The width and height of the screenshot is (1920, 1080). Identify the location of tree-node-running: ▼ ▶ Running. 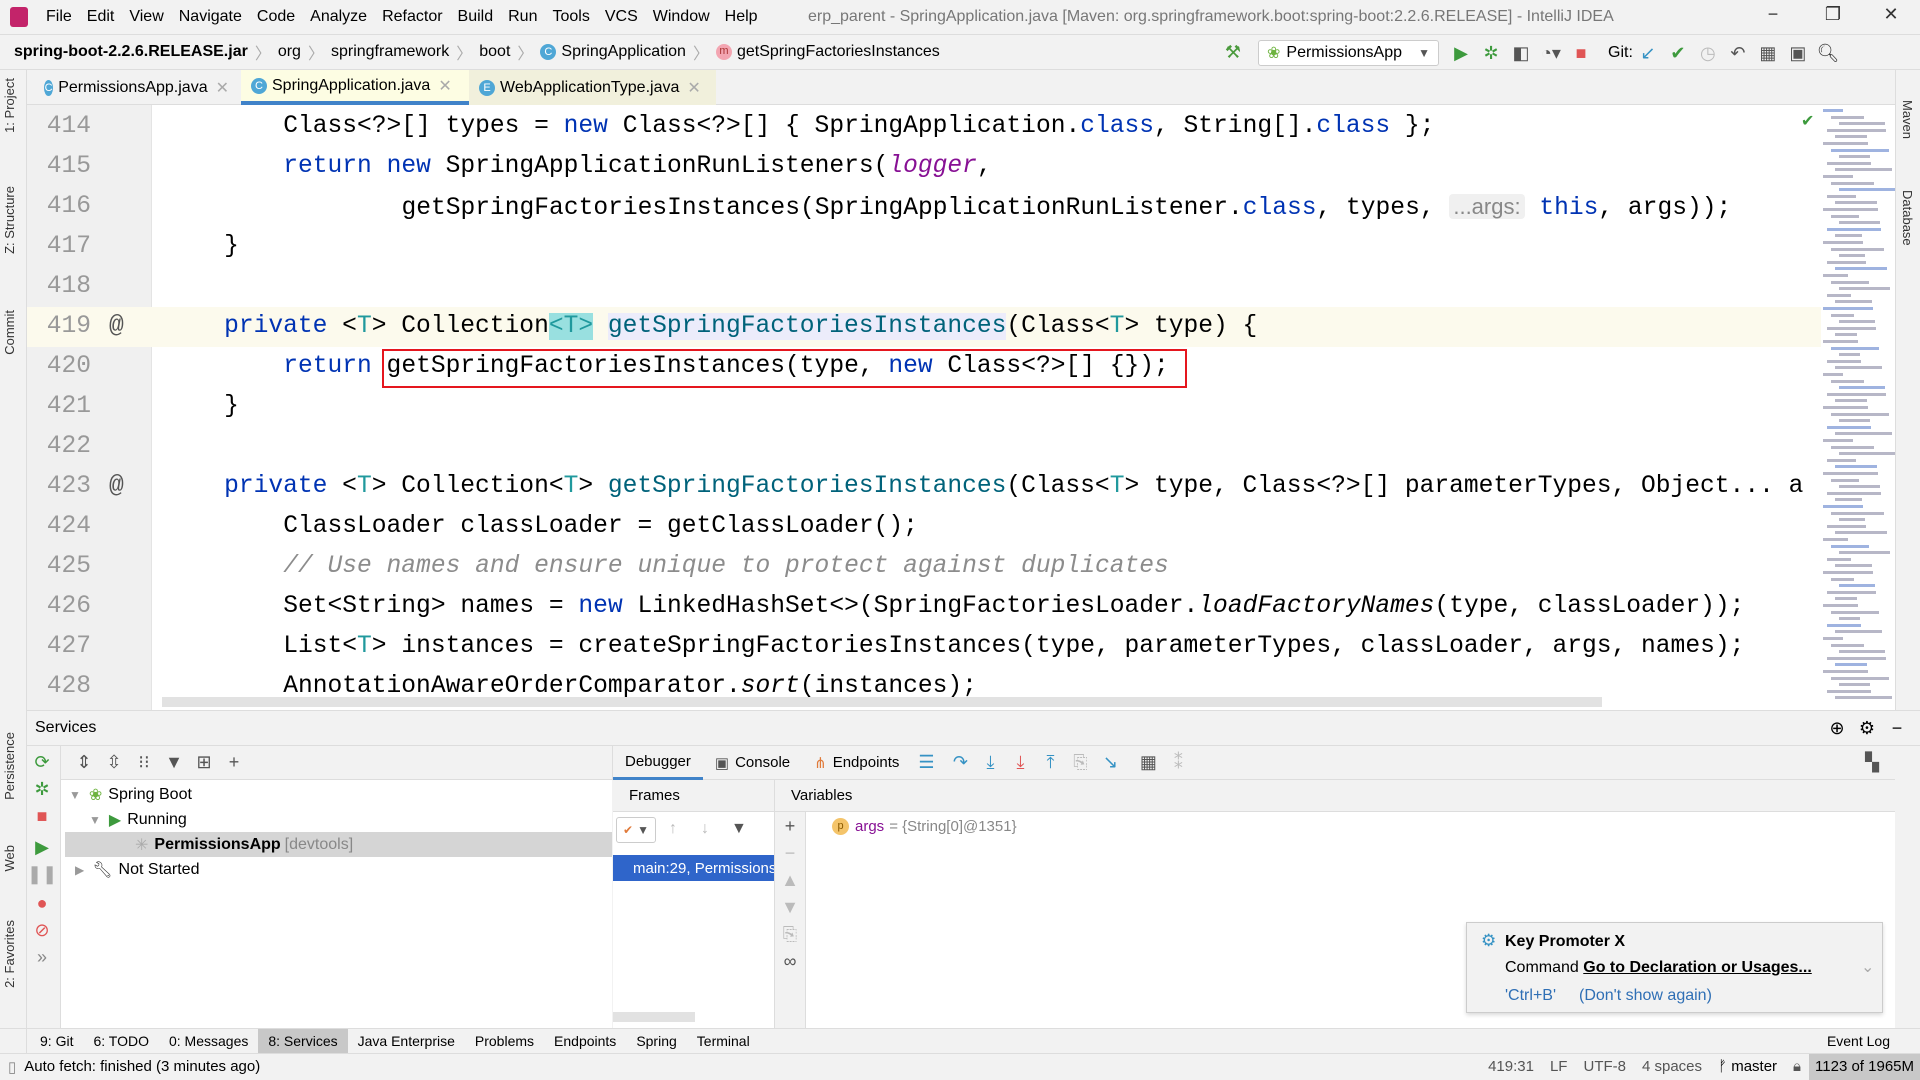
(138, 819).